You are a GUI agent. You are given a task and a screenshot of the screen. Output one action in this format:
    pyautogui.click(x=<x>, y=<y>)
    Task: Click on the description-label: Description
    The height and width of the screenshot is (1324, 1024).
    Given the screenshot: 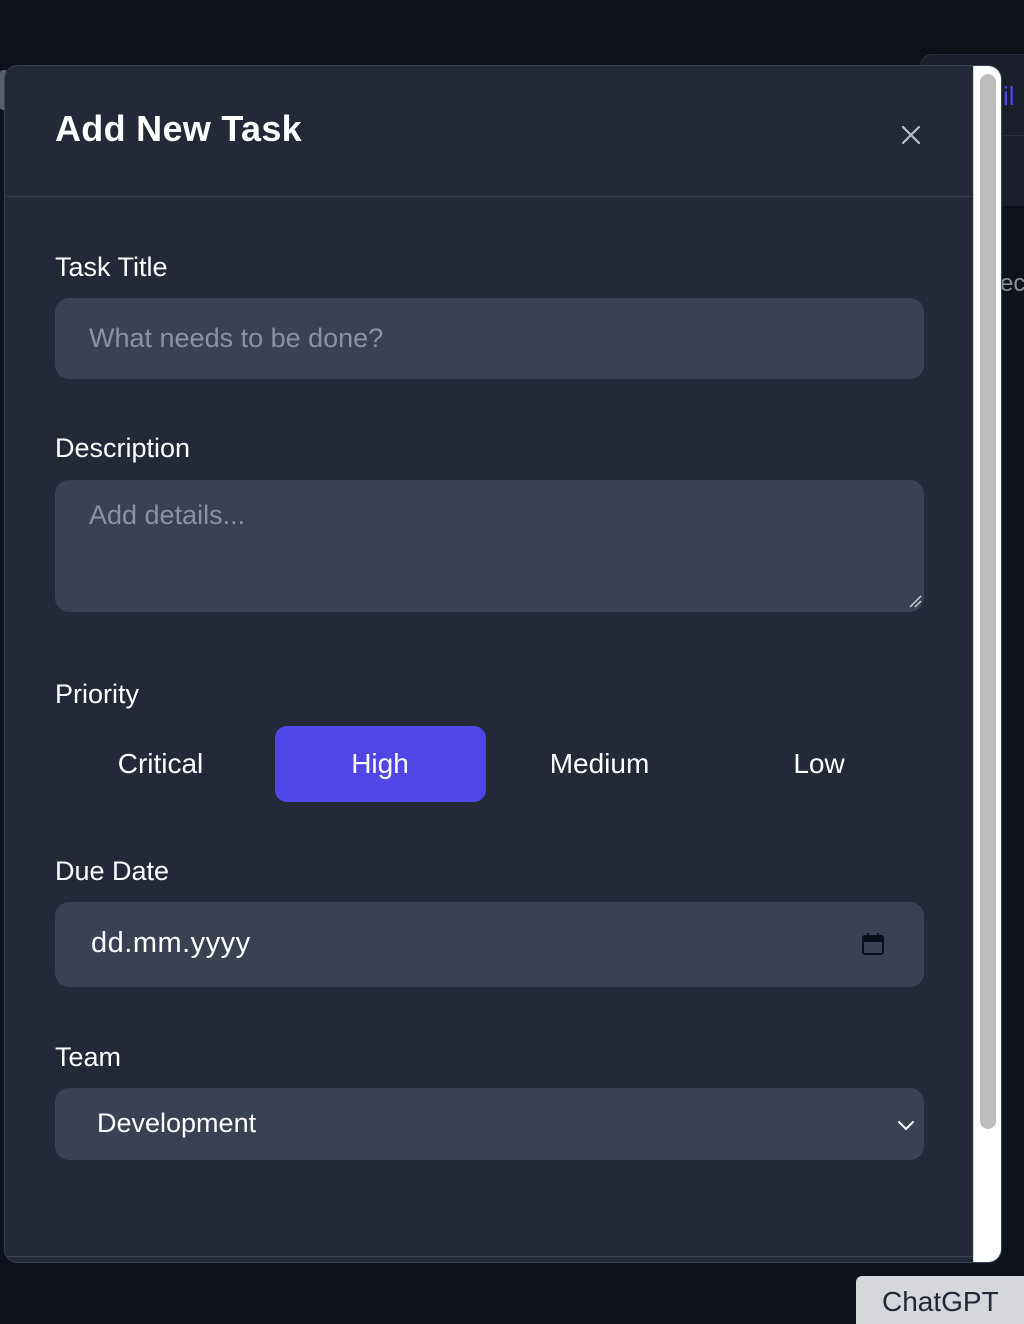 What is the action you would take?
    pyautogui.click(x=123, y=448)
    